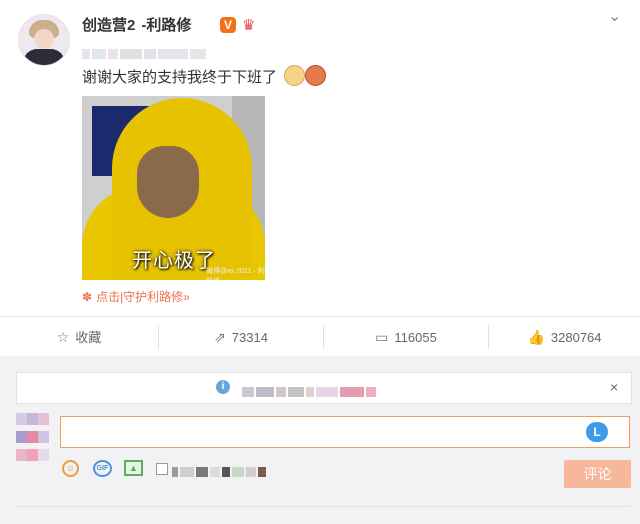 The width and height of the screenshot is (640, 524). Describe the element at coordinates (597, 432) in the screenshot. I see `l-badge-icon: L` at that location.